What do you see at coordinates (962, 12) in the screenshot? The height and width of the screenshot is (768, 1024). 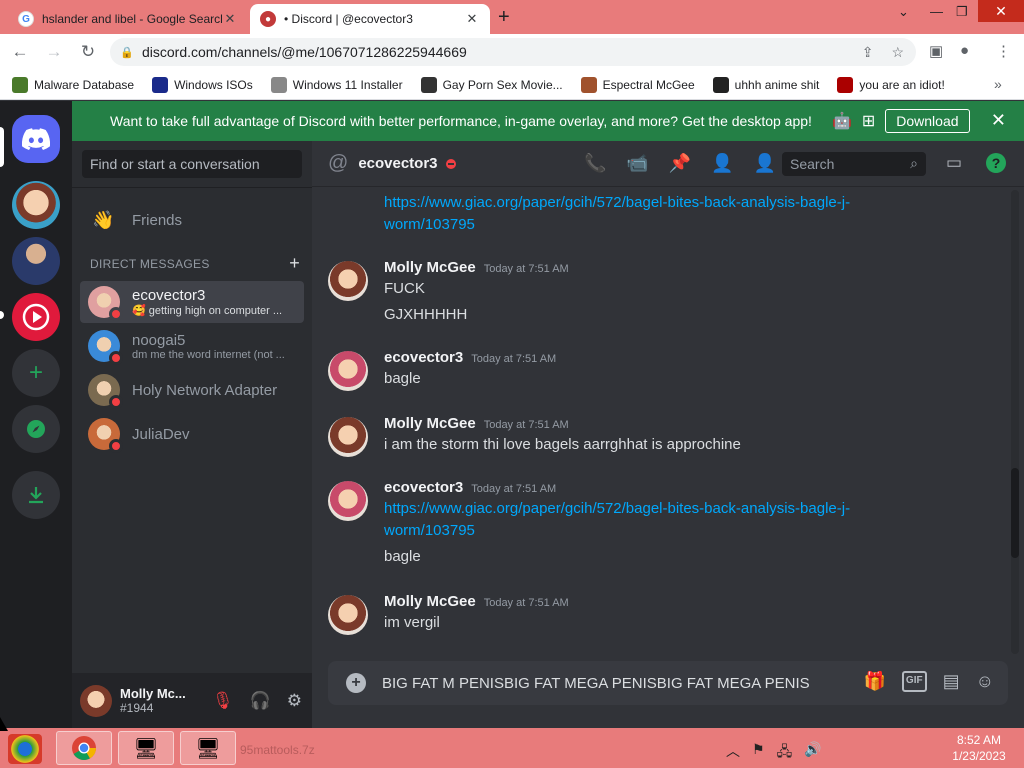 I see `restore-icon: ❐` at bounding box center [962, 12].